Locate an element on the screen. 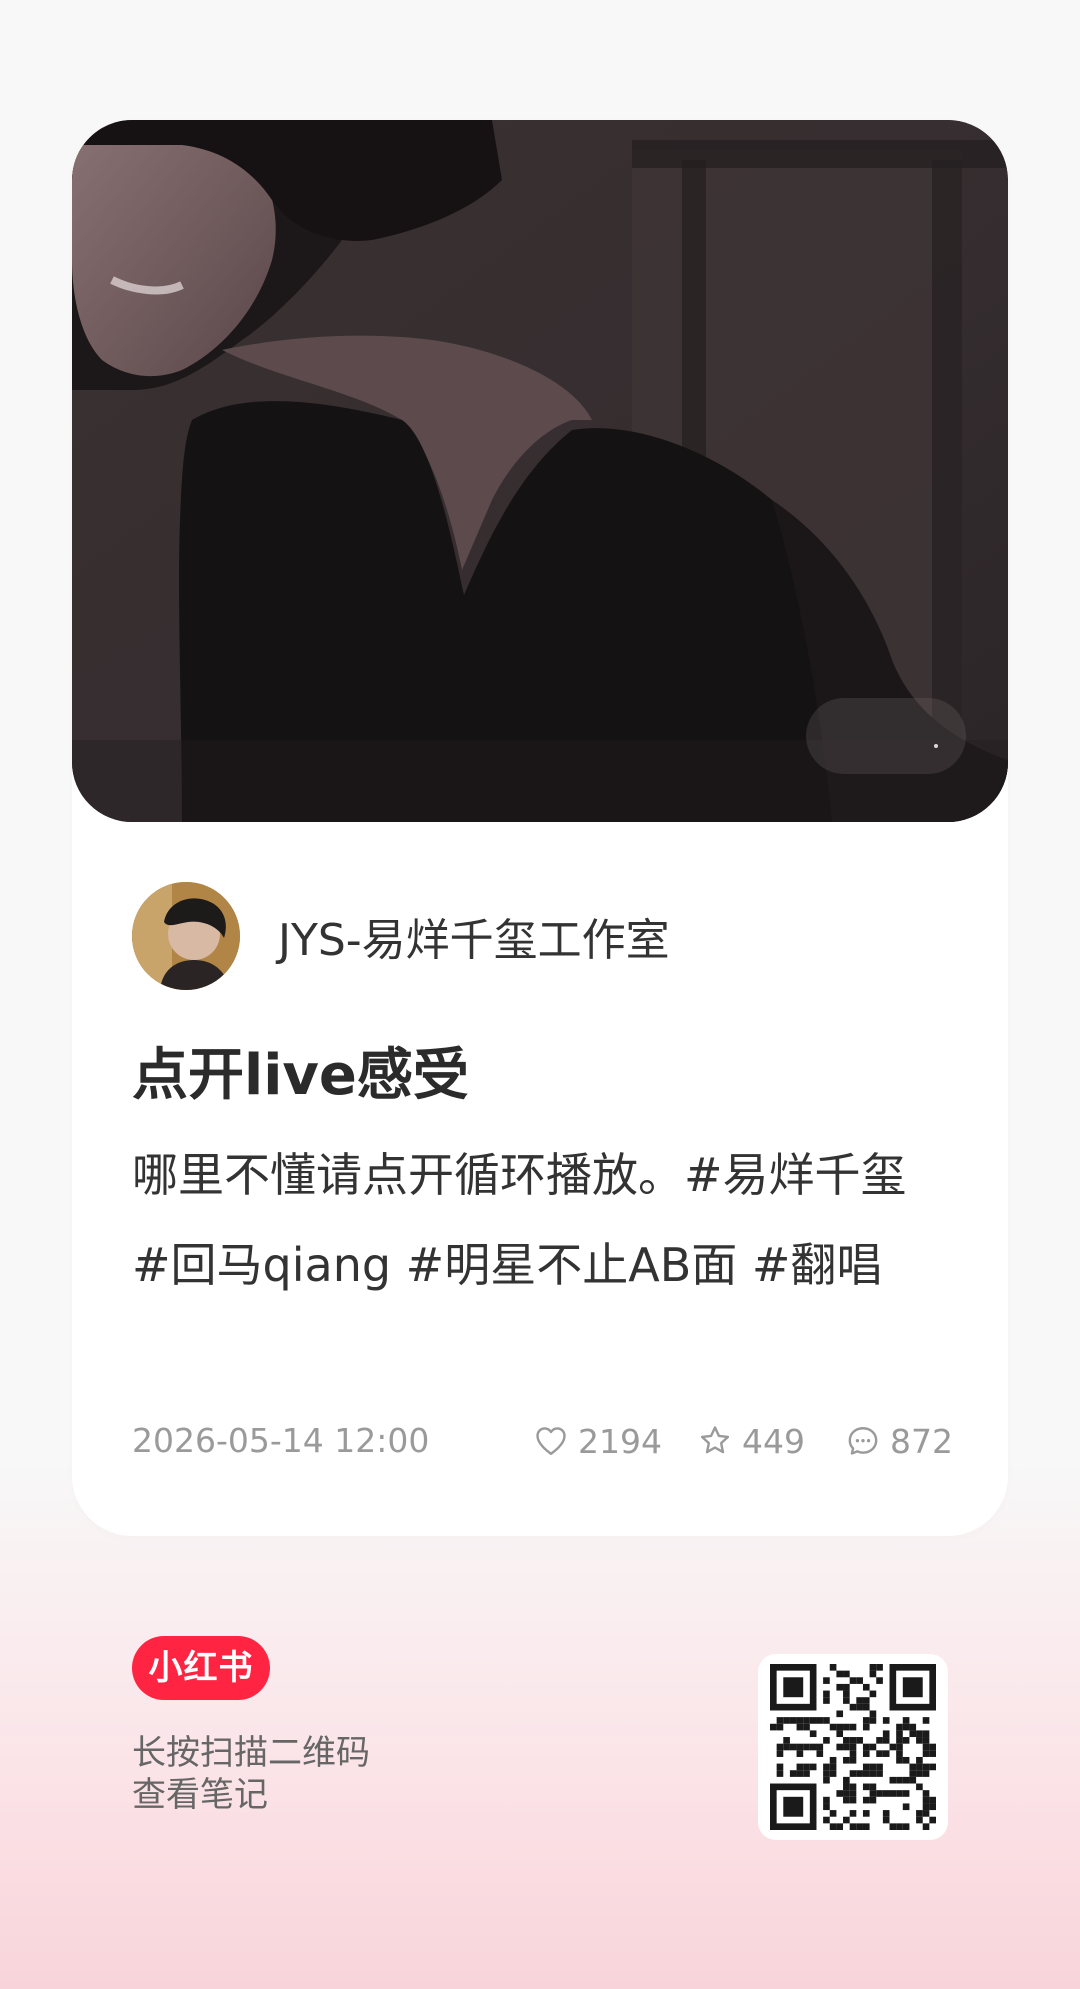 This screenshot has height=1989, width=1080. like-count: 2194 is located at coordinates (620, 1441).